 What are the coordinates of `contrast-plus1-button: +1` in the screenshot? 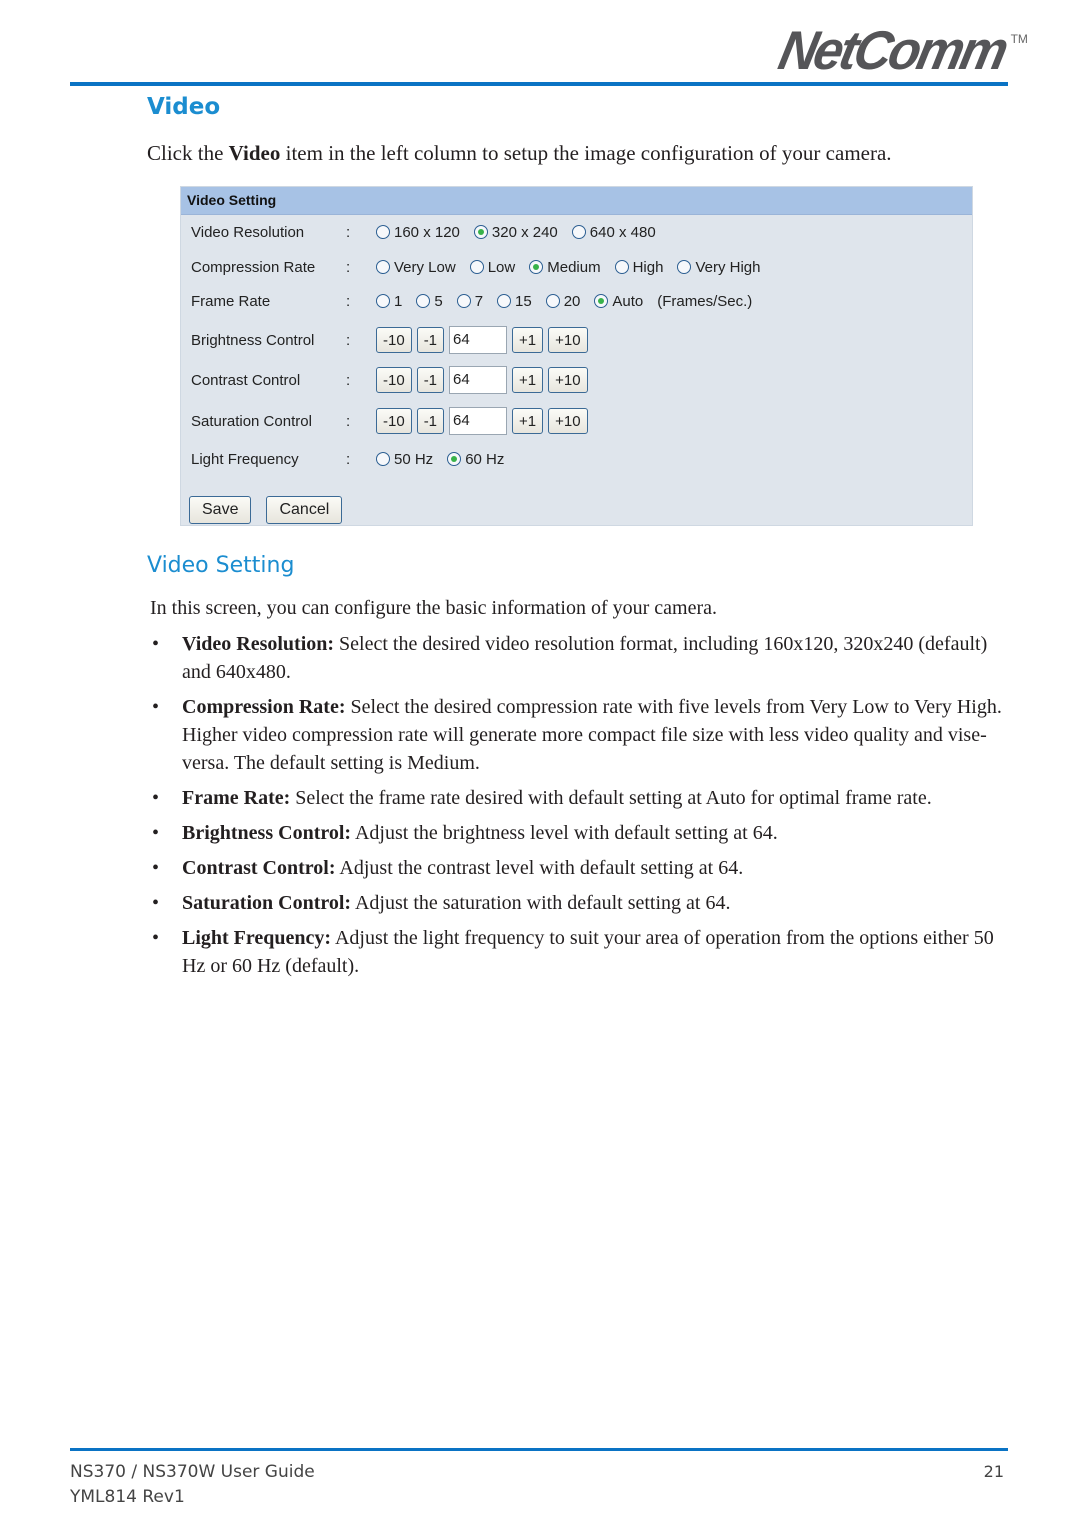 It's located at (528, 380).